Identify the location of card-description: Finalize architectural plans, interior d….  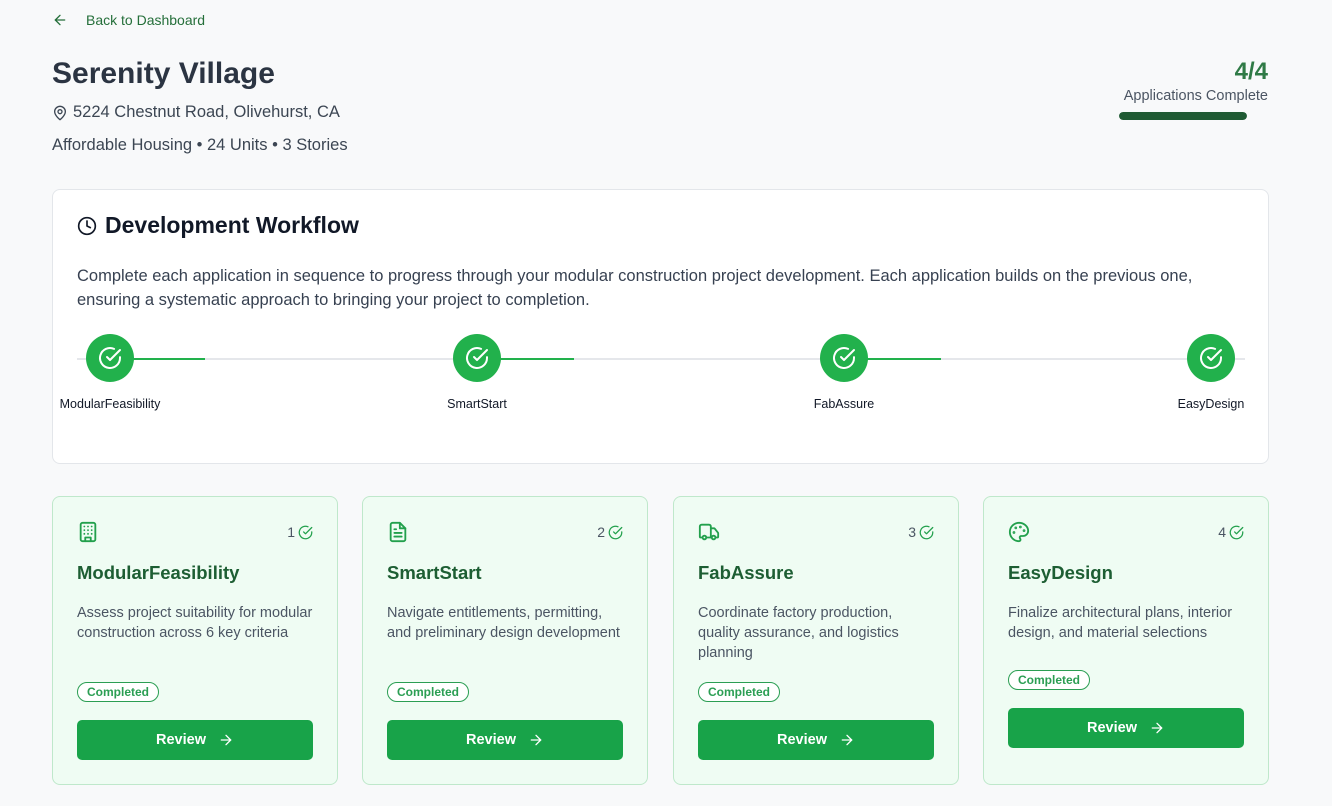
(1120, 623).